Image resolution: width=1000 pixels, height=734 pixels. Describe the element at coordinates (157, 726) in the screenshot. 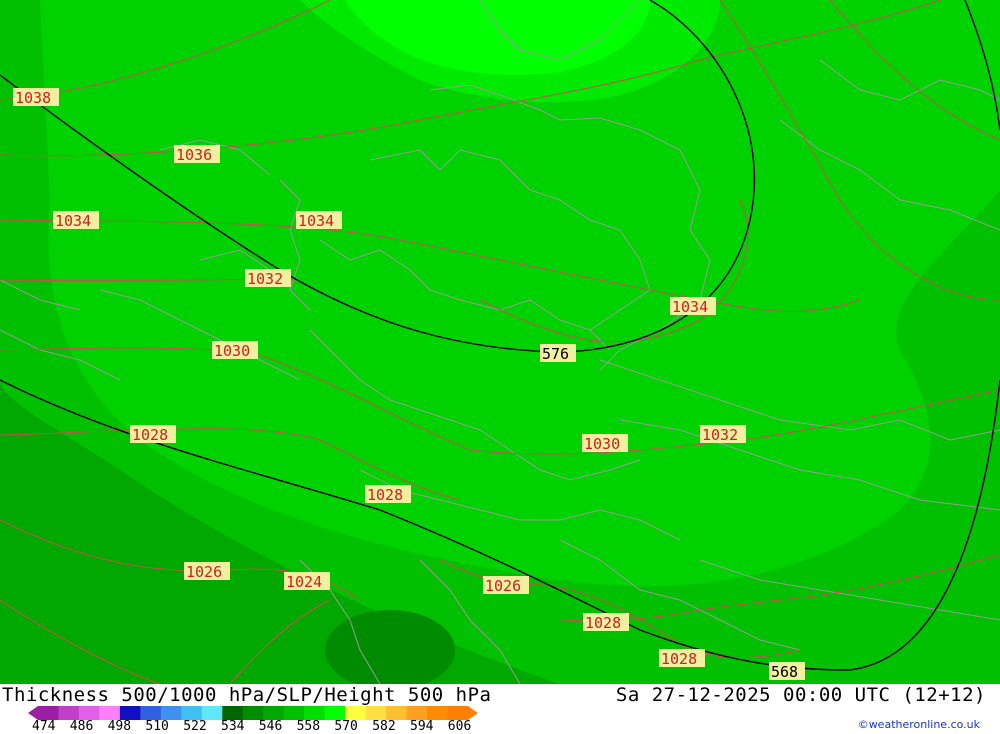

I see `scale-tick-label: 510` at that location.